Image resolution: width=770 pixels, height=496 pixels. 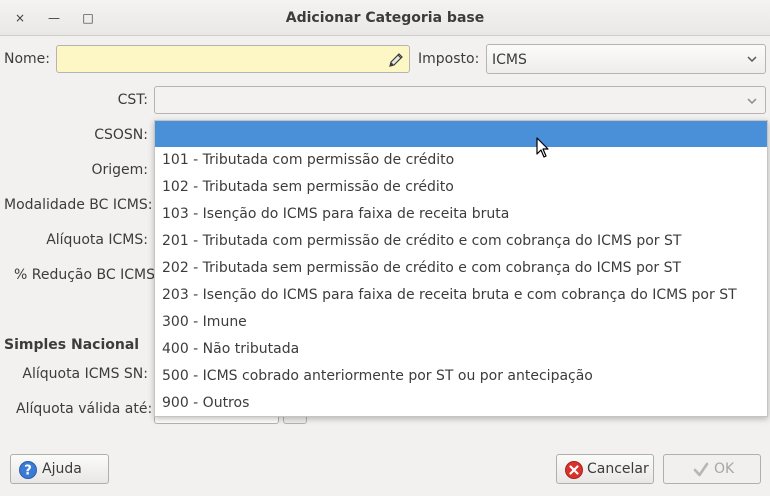 I want to click on window-title: Adicionar Categoria base, so click(x=385, y=18).